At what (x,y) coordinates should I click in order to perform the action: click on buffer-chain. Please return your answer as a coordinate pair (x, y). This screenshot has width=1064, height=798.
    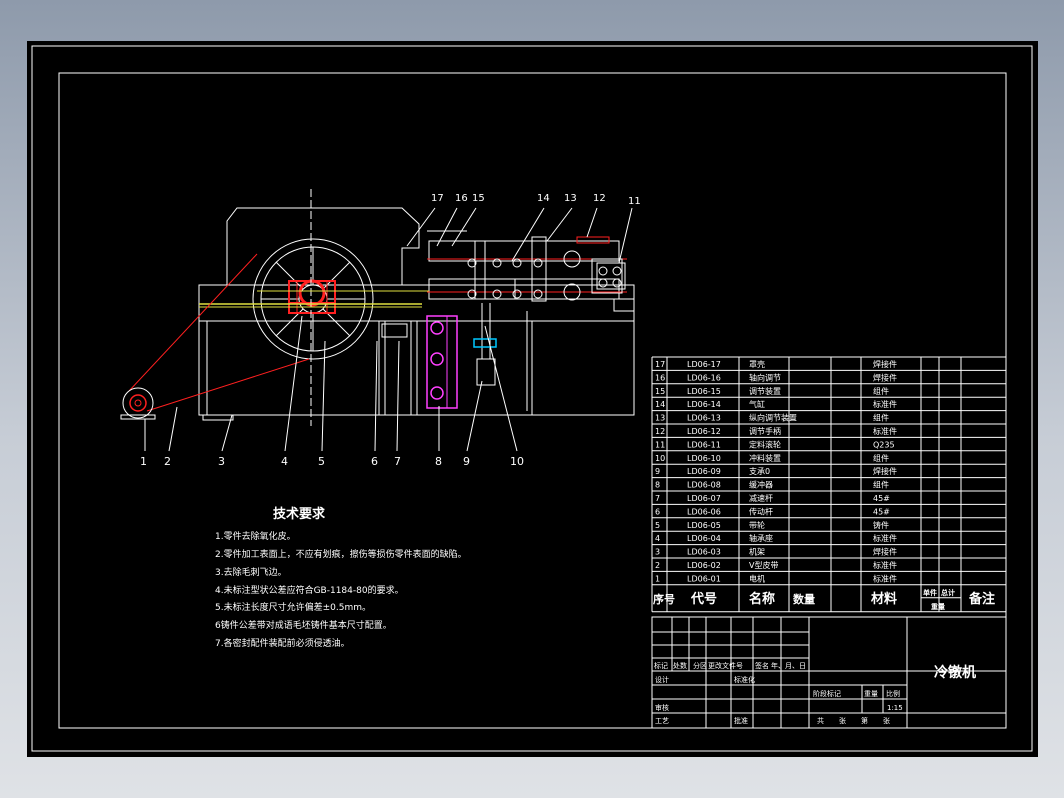
    Looking at the image, I should click on (442, 362).